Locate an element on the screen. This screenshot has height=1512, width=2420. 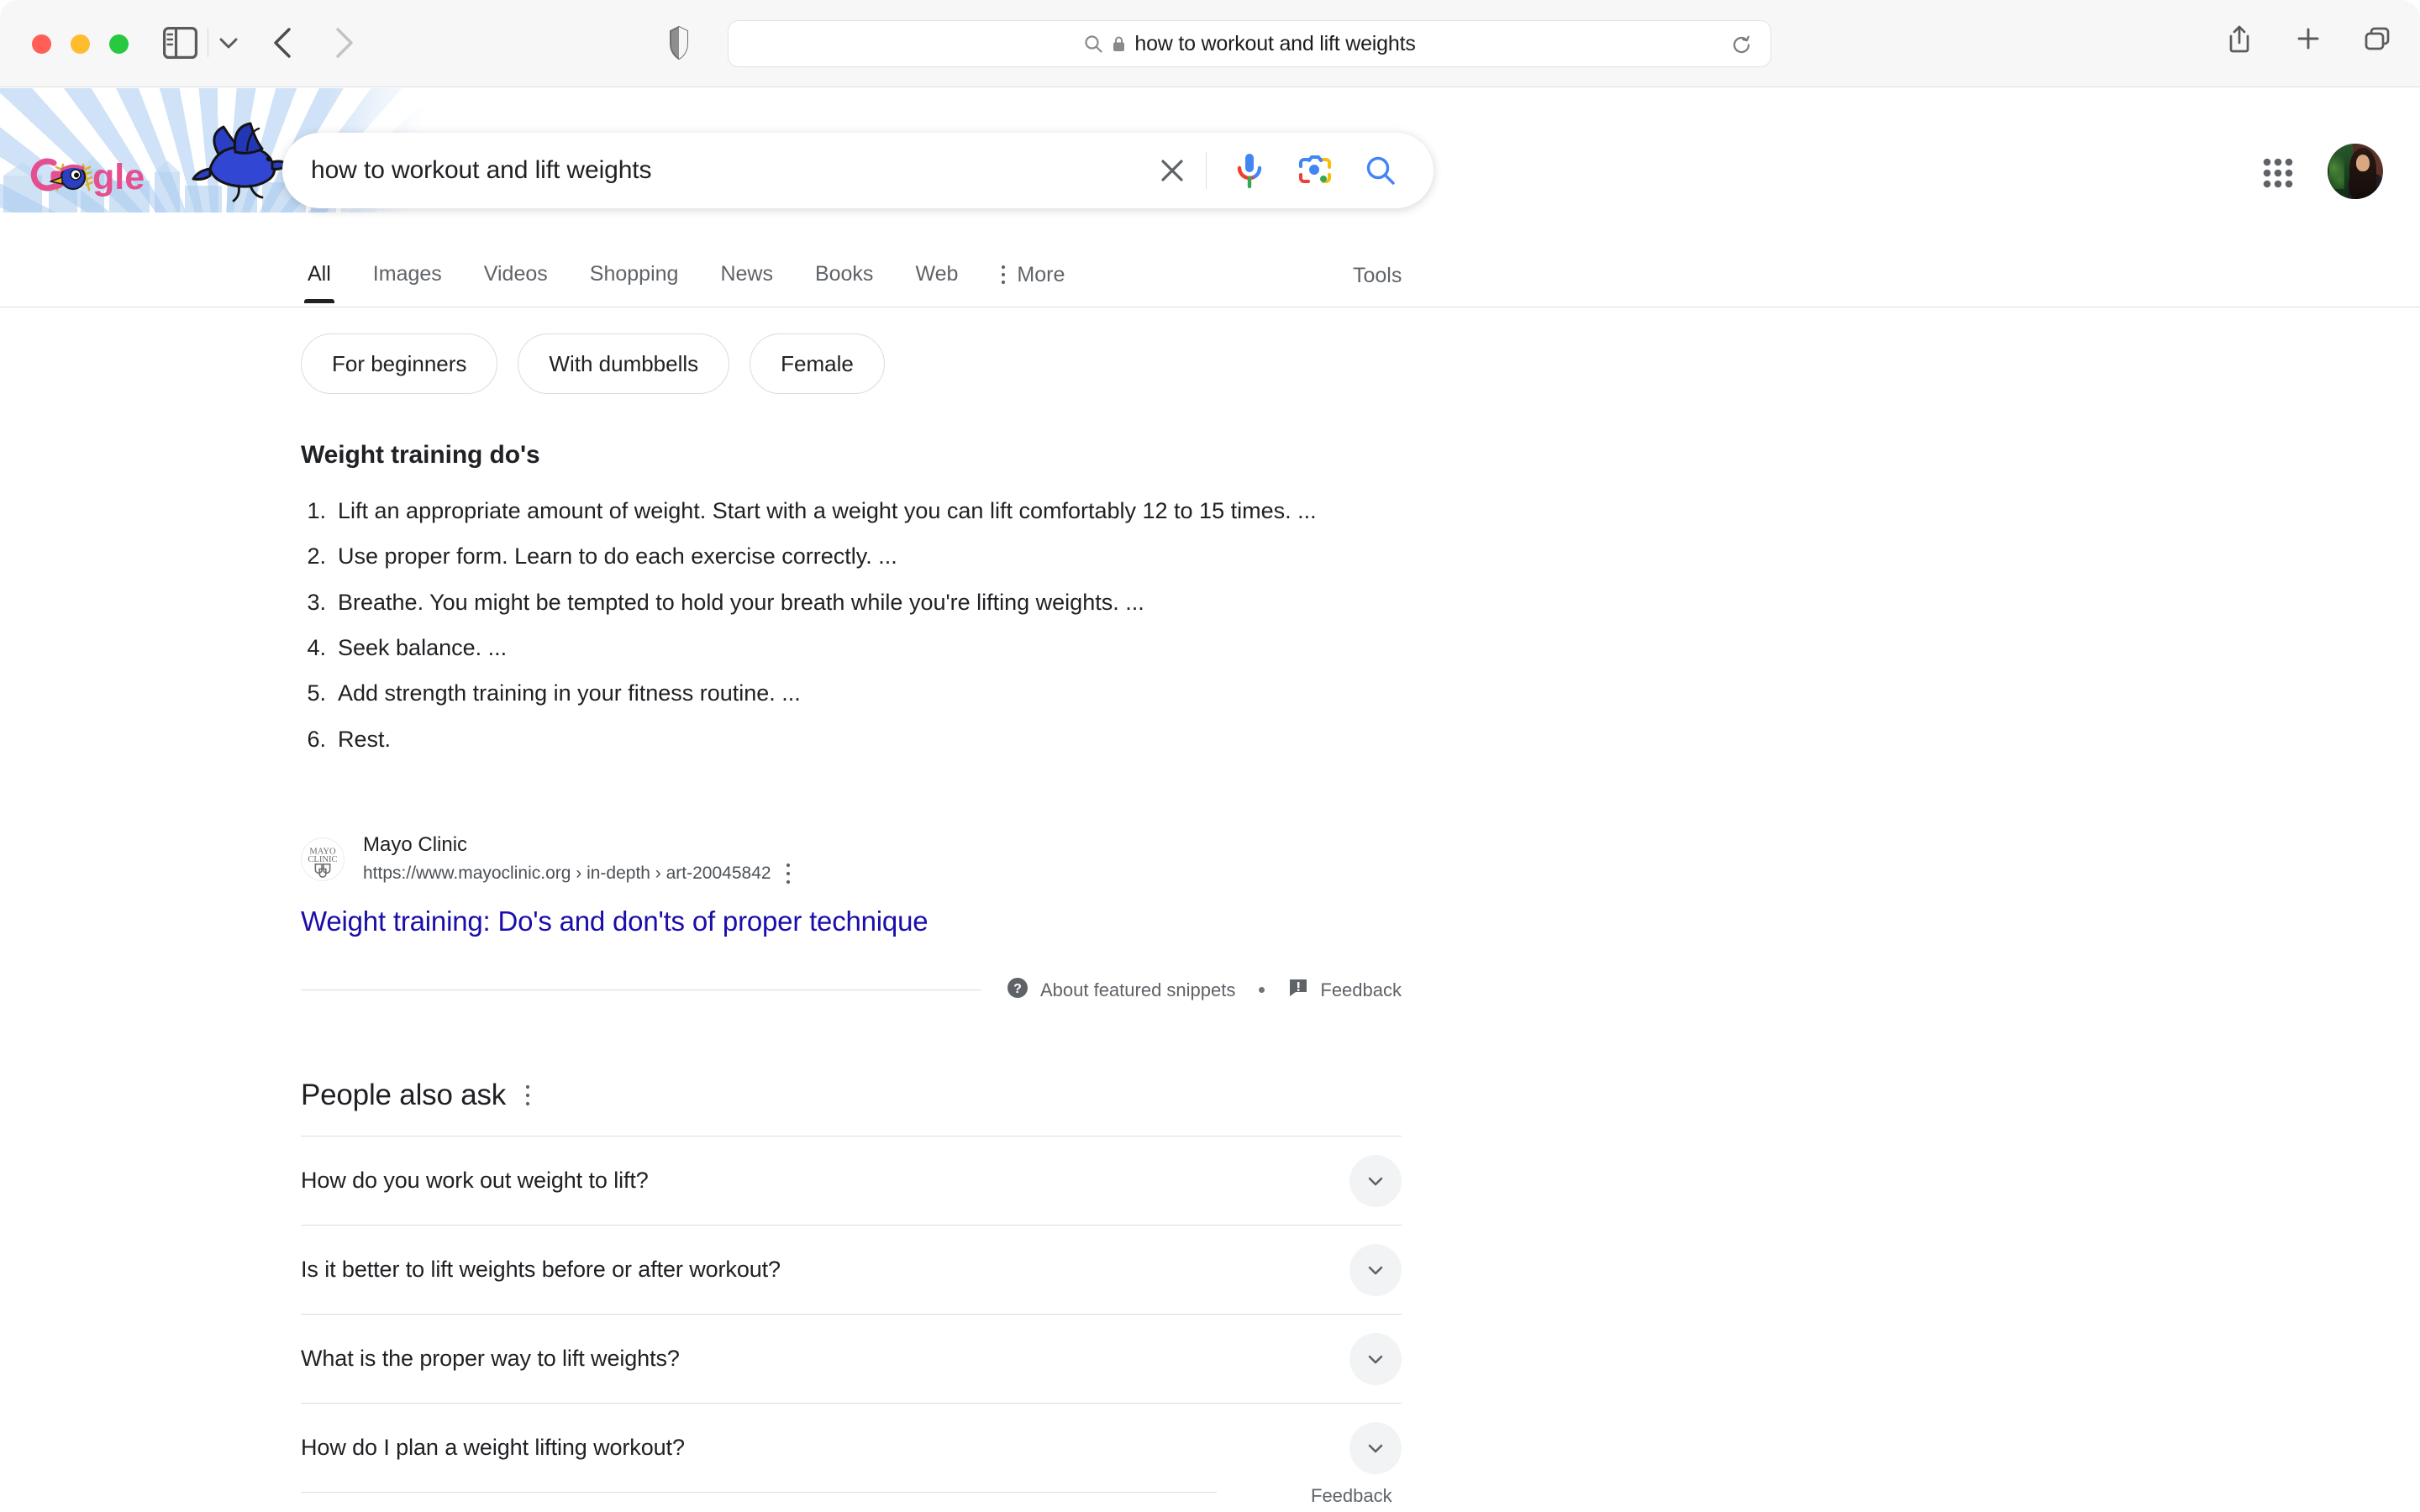
browser-toolbar: how to workout and lift weights is located at coordinates (1210, 43).